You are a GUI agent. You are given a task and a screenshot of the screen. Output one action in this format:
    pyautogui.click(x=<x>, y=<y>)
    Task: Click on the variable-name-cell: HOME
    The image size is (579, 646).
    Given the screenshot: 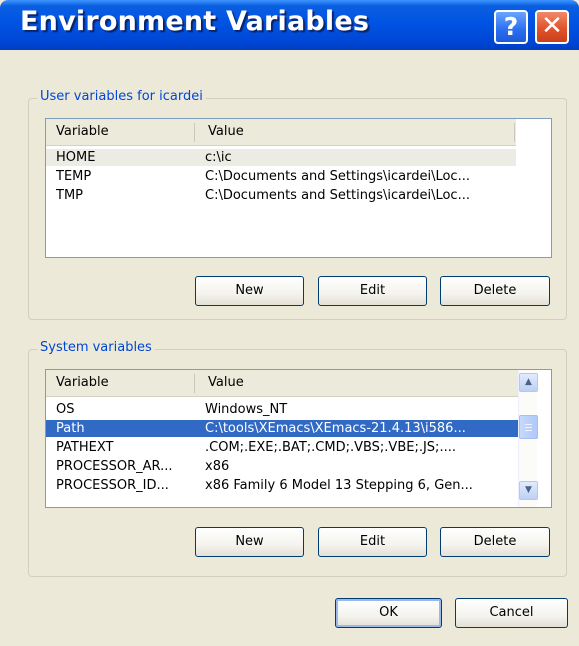 What is the action you would take?
    pyautogui.click(x=76, y=157)
    